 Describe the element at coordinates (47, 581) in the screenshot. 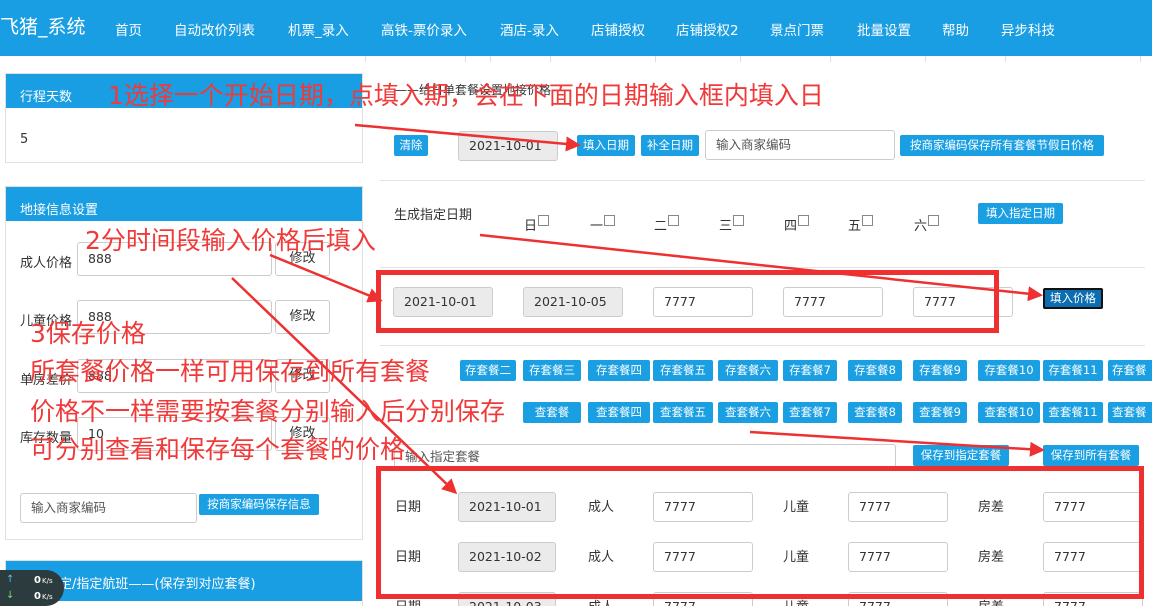

I see `upload-unit: K/s` at that location.